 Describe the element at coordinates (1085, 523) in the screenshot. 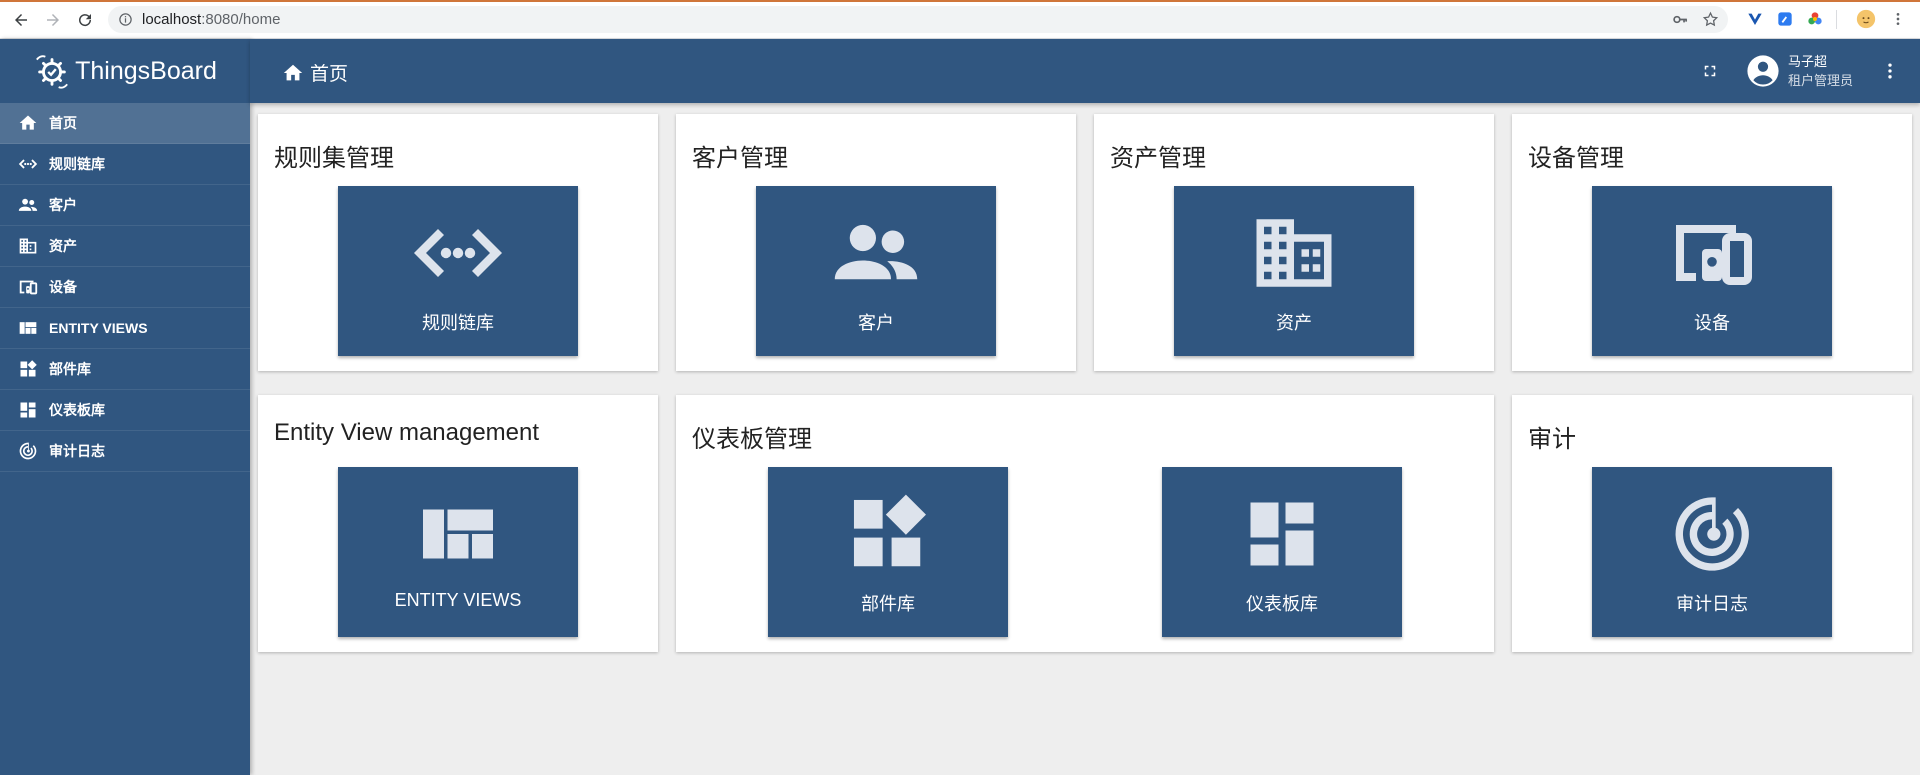

I see `card-dashboard-management: 仪表板管理 部件库 仪表板库` at that location.